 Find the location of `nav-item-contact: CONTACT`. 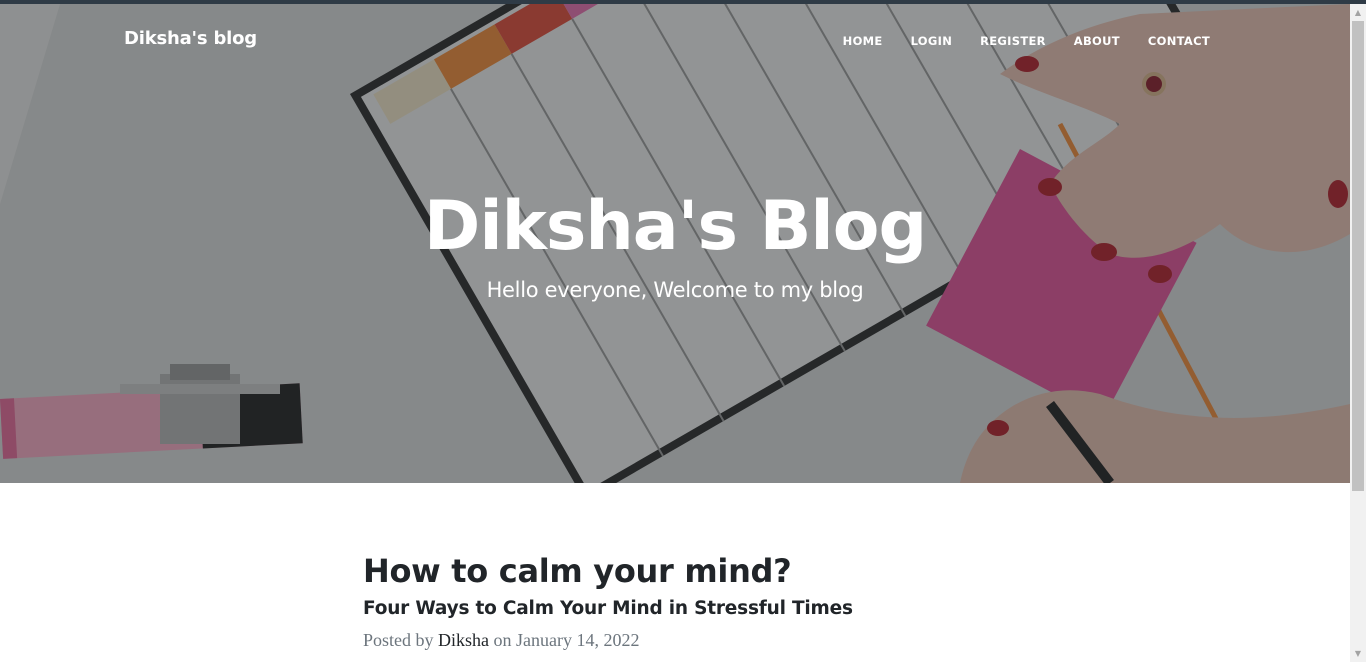

nav-item-contact: CONTACT is located at coordinates (1165, 41).